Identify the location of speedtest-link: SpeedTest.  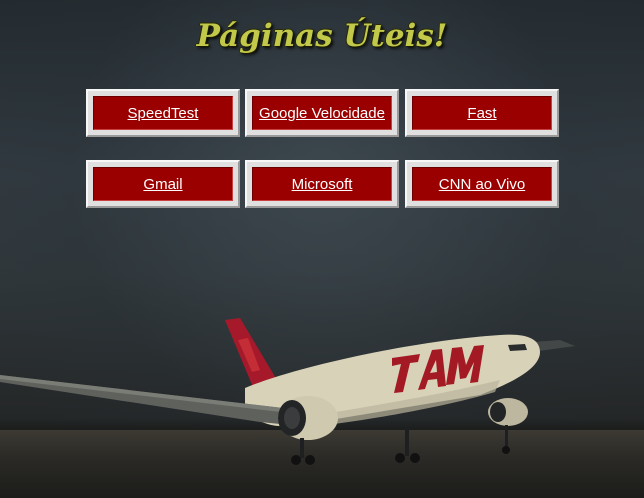
(163, 113).